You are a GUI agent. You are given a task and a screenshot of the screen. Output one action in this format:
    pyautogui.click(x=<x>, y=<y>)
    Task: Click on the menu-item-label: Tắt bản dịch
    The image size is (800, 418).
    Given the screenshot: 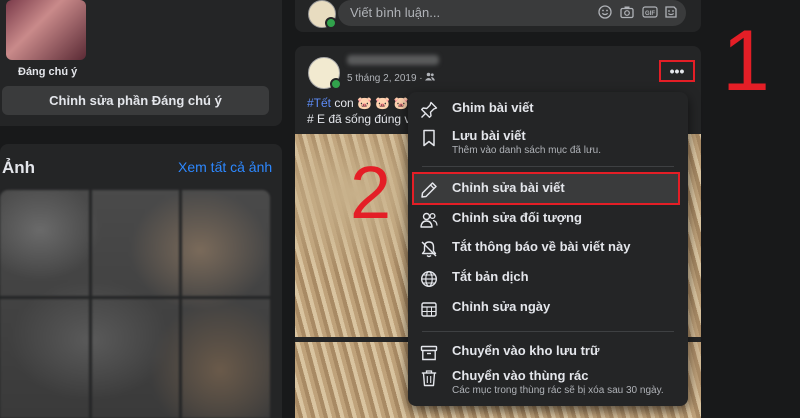 What is the action you would take?
    pyautogui.click(x=490, y=276)
    